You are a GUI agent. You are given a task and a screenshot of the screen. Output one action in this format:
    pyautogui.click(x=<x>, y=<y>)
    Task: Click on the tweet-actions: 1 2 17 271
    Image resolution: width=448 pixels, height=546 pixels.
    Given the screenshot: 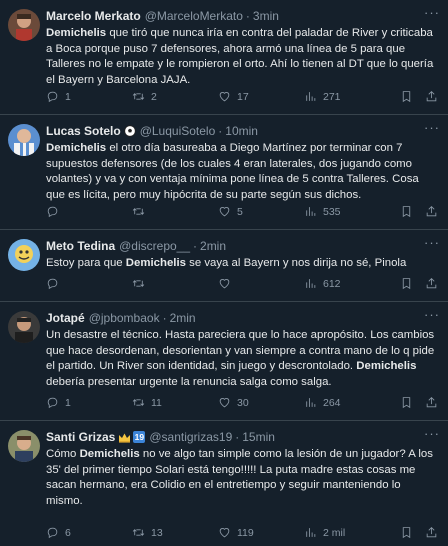 What is the action you would take?
    pyautogui.click(x=243, y=96)
    